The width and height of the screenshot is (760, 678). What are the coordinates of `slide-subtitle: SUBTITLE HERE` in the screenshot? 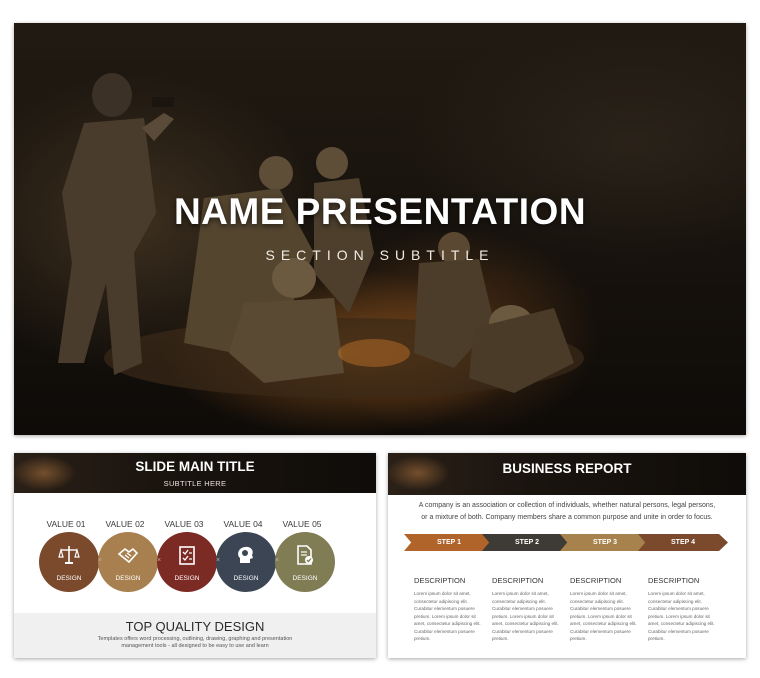 It's located at (195, 483).